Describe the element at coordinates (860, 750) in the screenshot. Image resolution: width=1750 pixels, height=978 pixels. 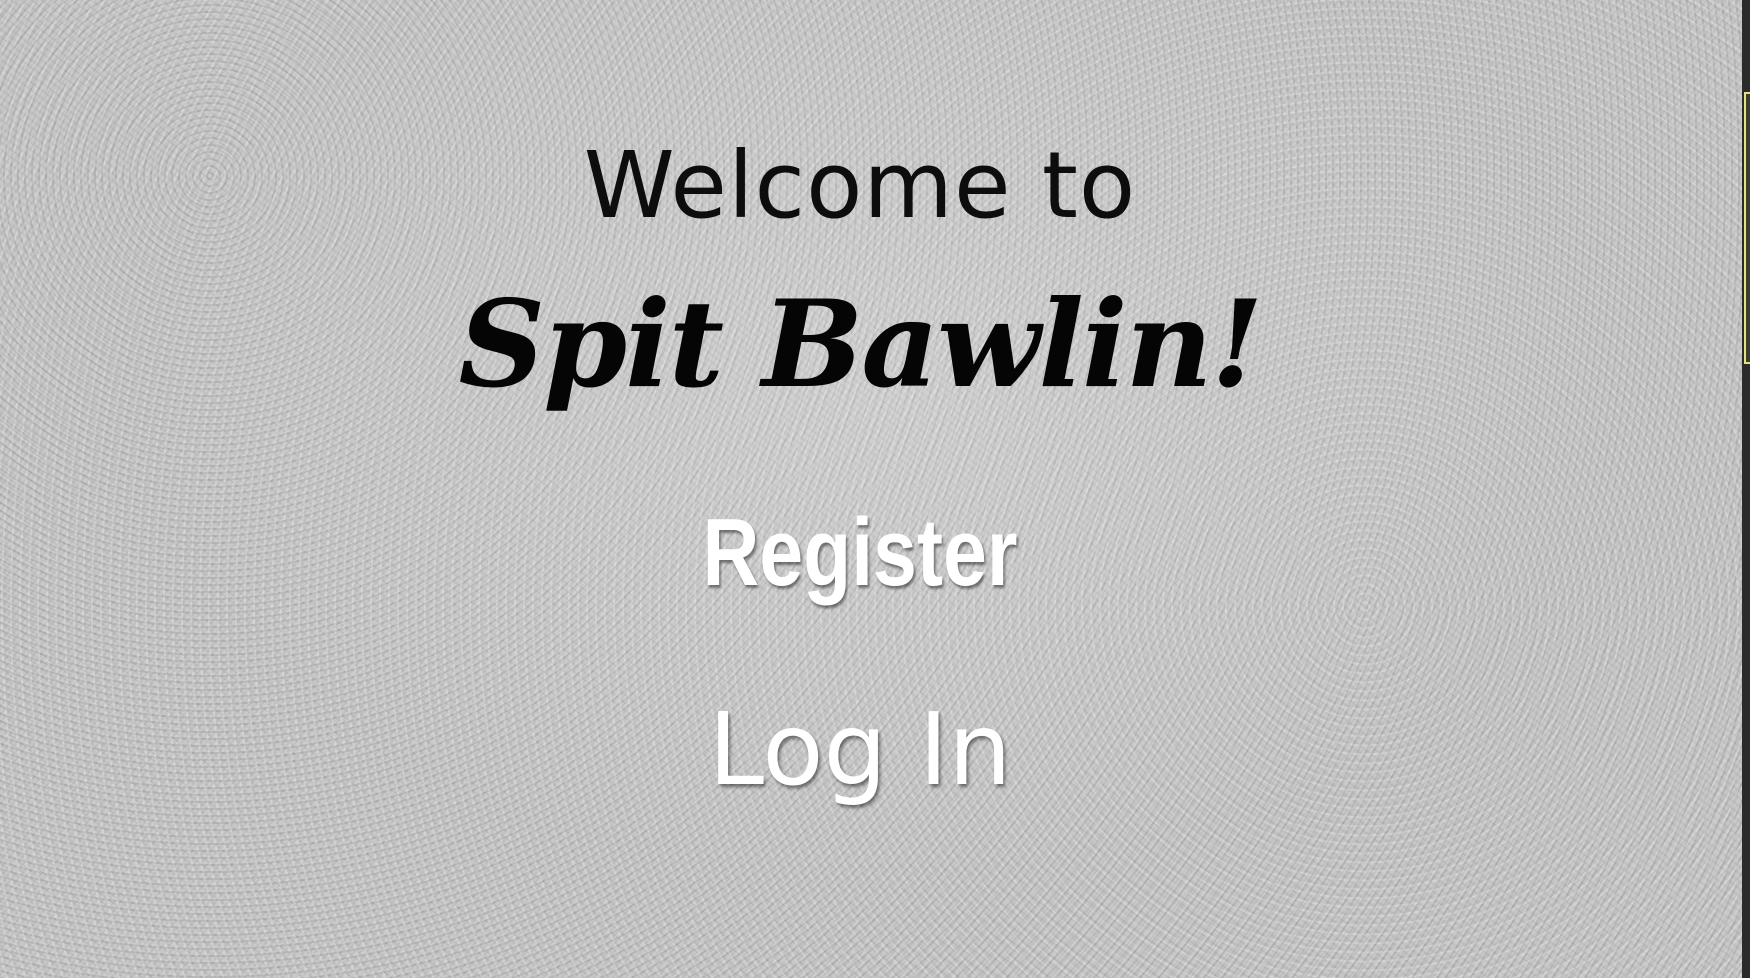
I see `login-link: Log In` at that location.